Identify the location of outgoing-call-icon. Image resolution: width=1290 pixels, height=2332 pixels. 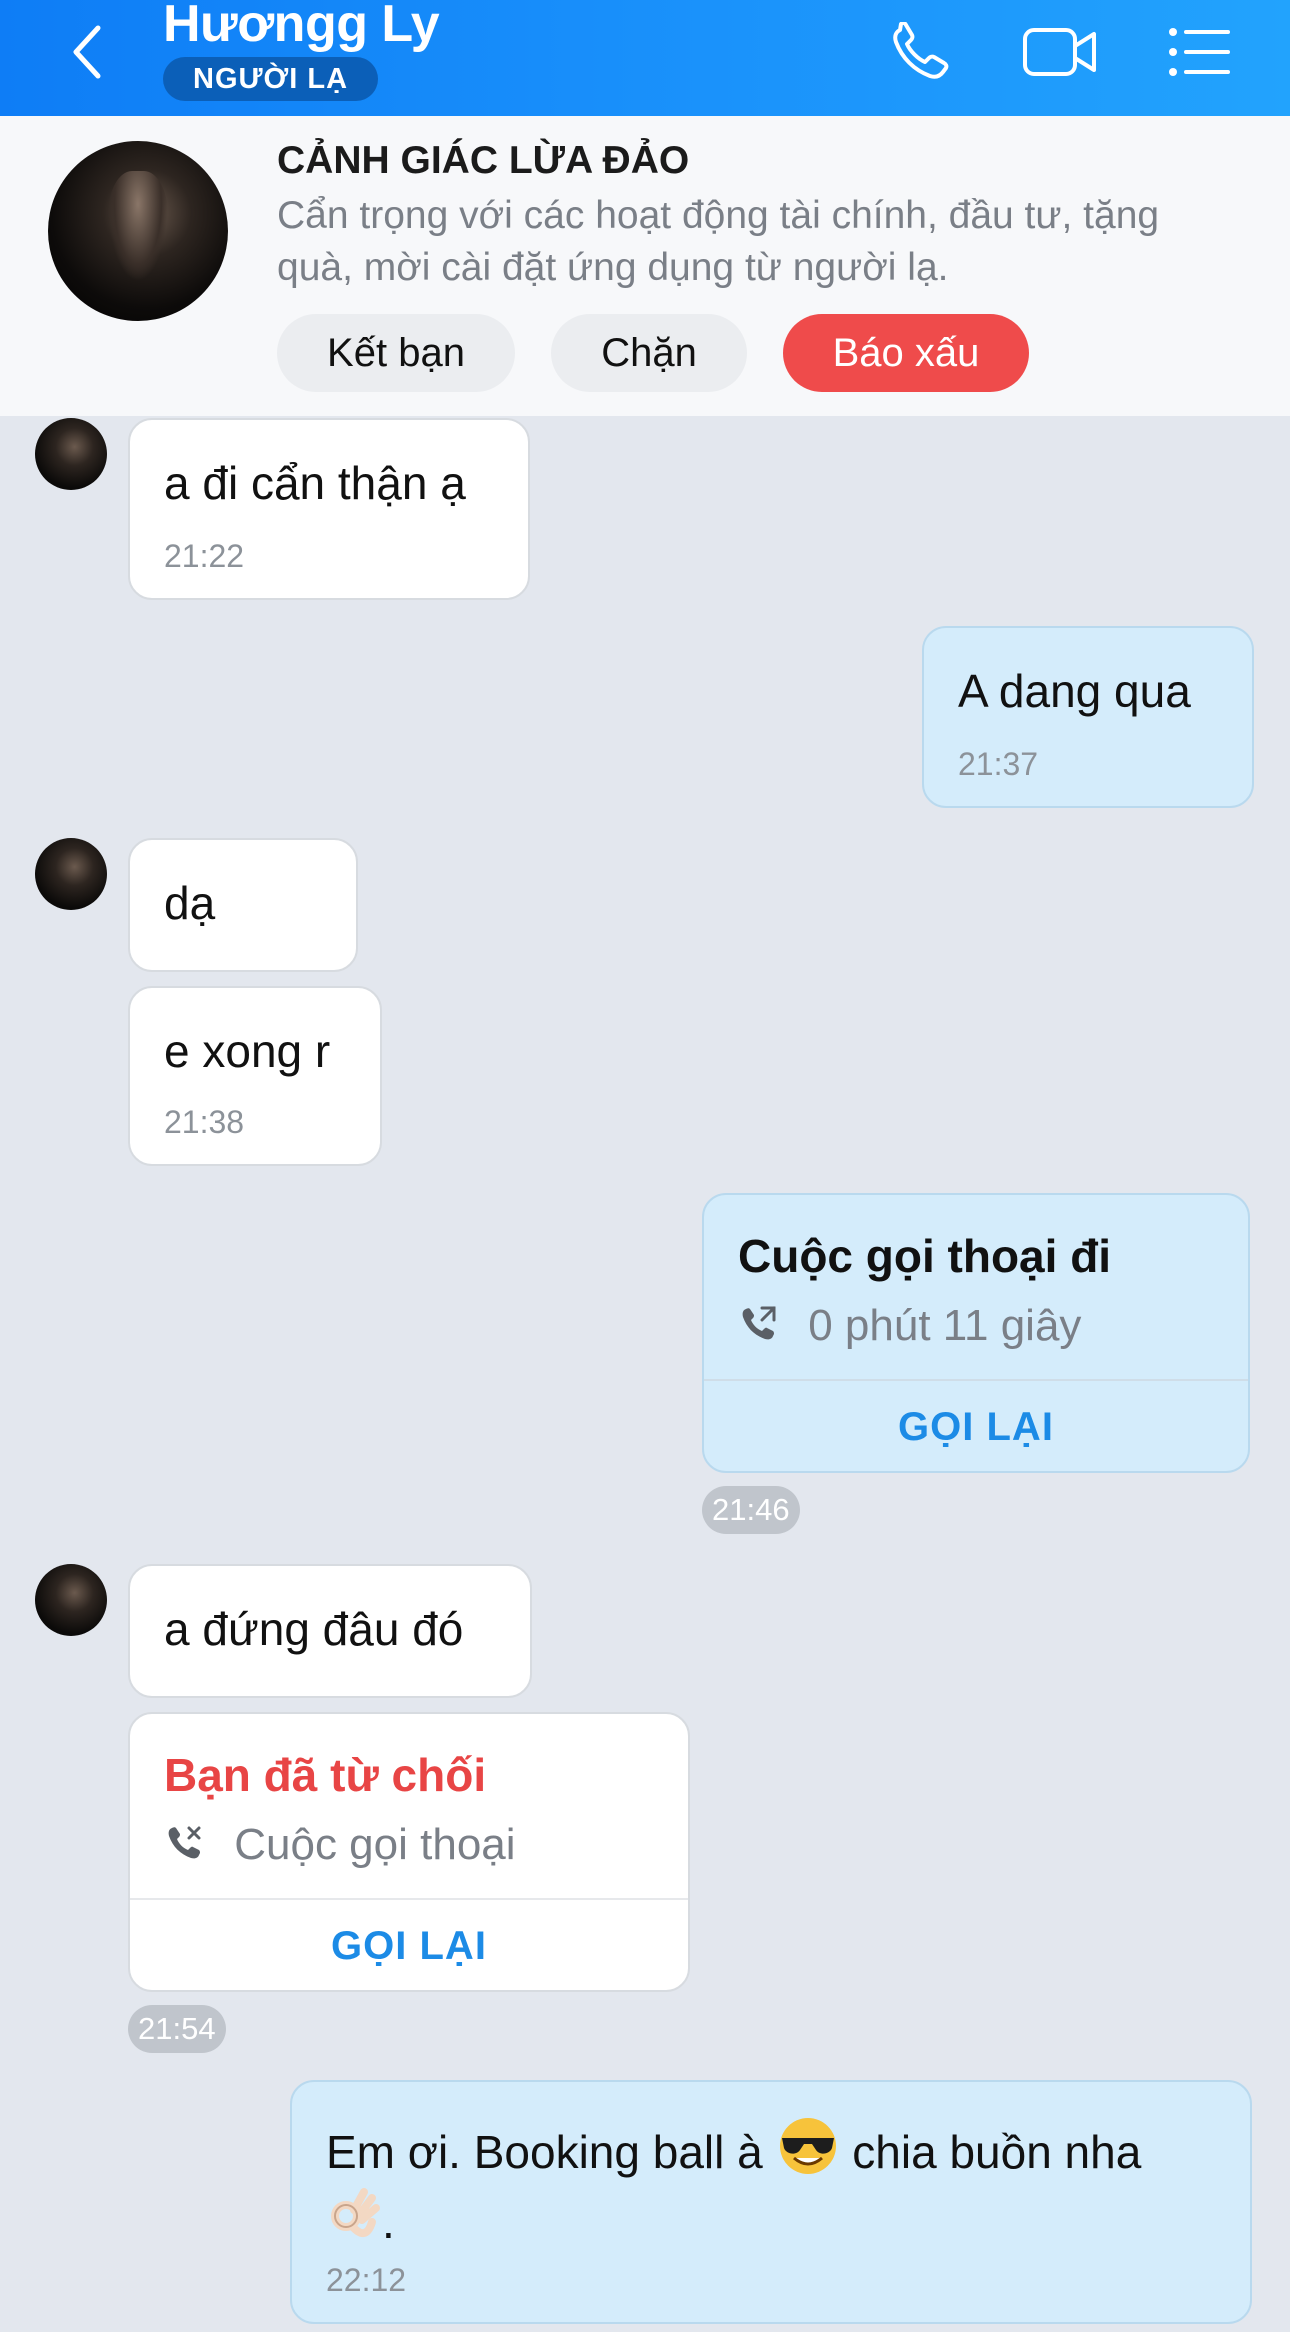
(773, 1325).